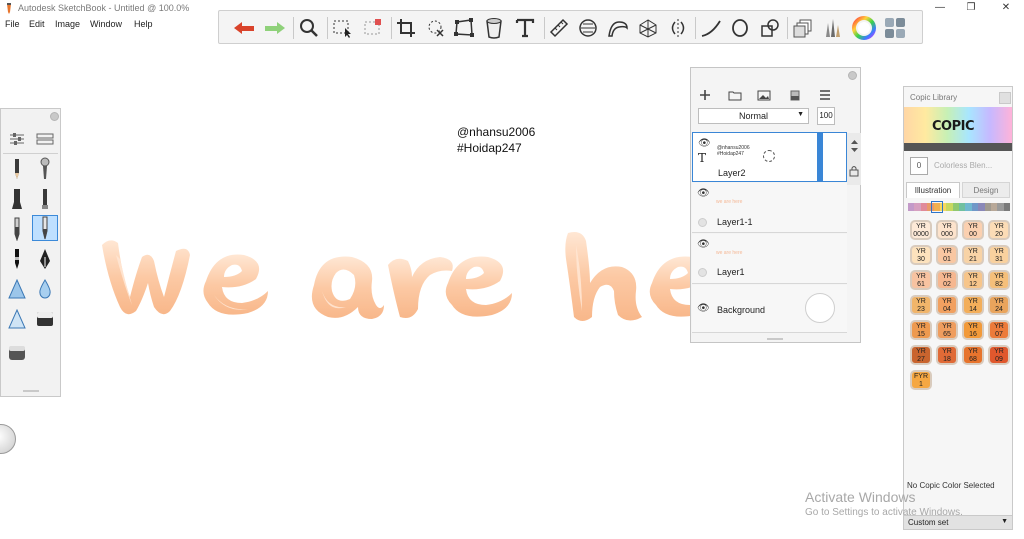 This screenshot has width=1024, height=539. I want to click on brush-properties-icon, so click(17, 139).